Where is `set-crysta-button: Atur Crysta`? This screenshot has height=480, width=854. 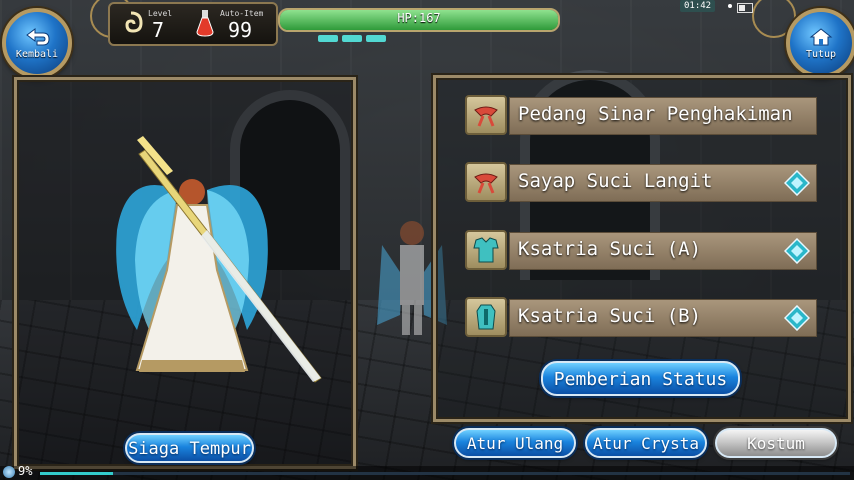 set-crysta-button: Atur Crysta is located at coordinates (646, 443).